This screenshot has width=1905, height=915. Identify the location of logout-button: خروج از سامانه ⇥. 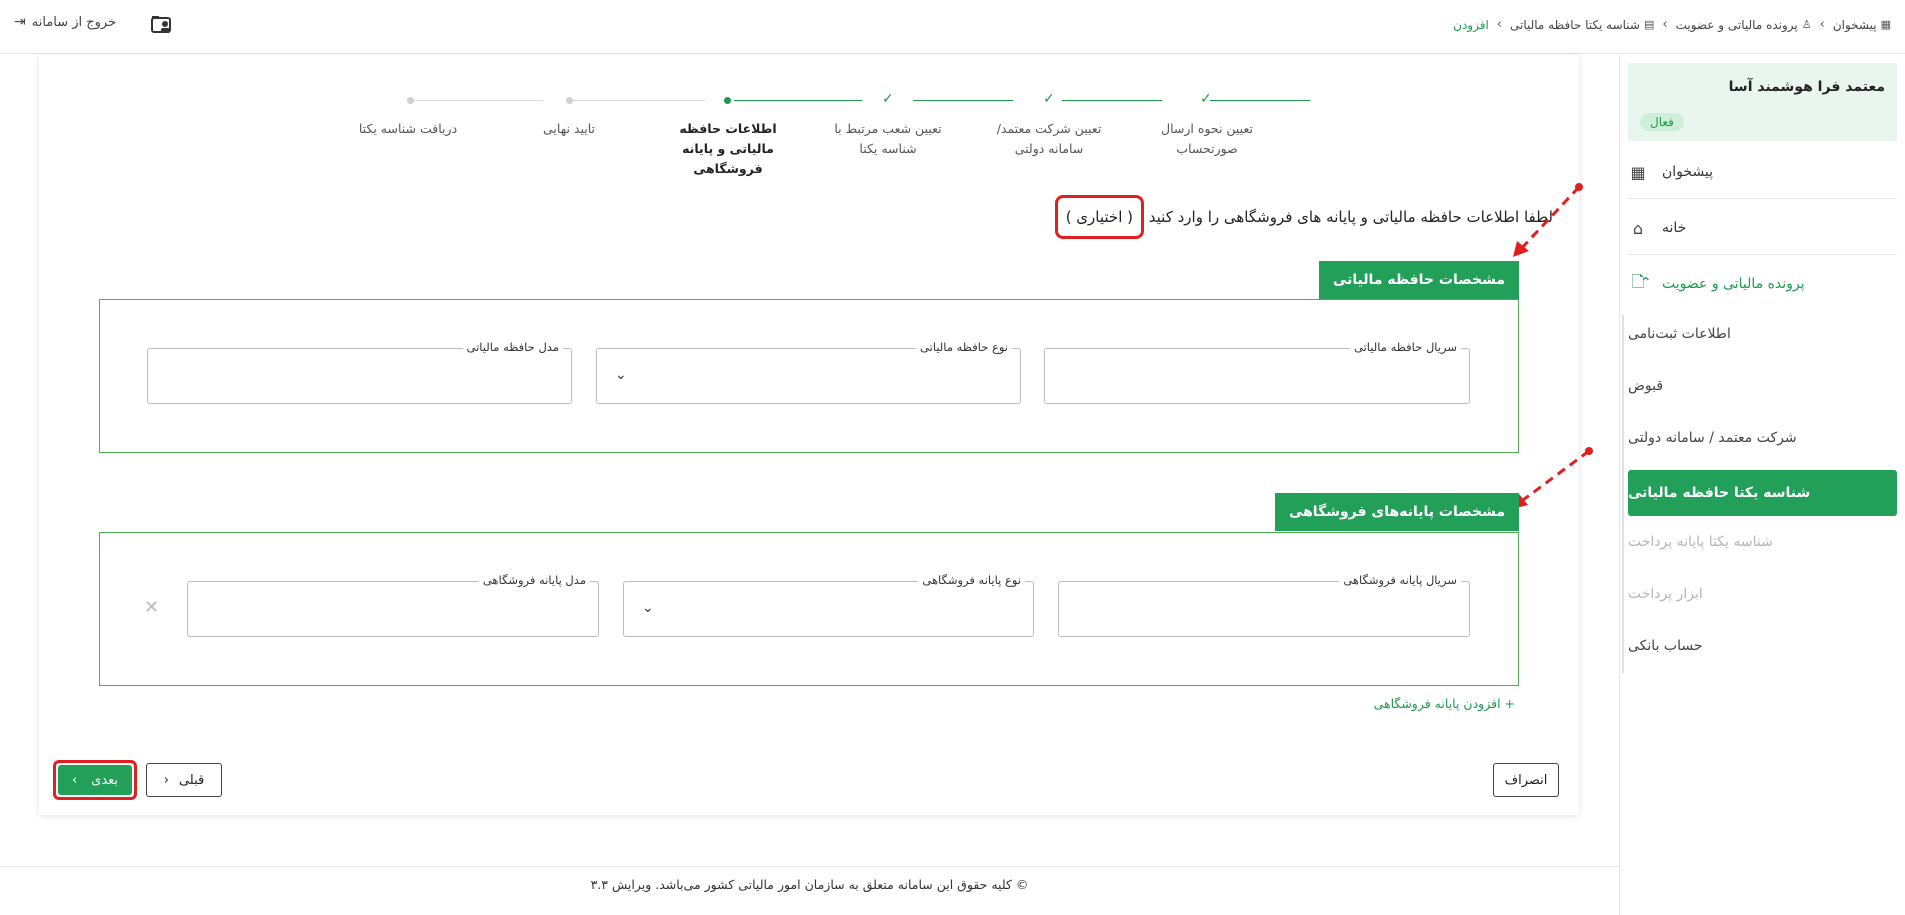
(65, 22).